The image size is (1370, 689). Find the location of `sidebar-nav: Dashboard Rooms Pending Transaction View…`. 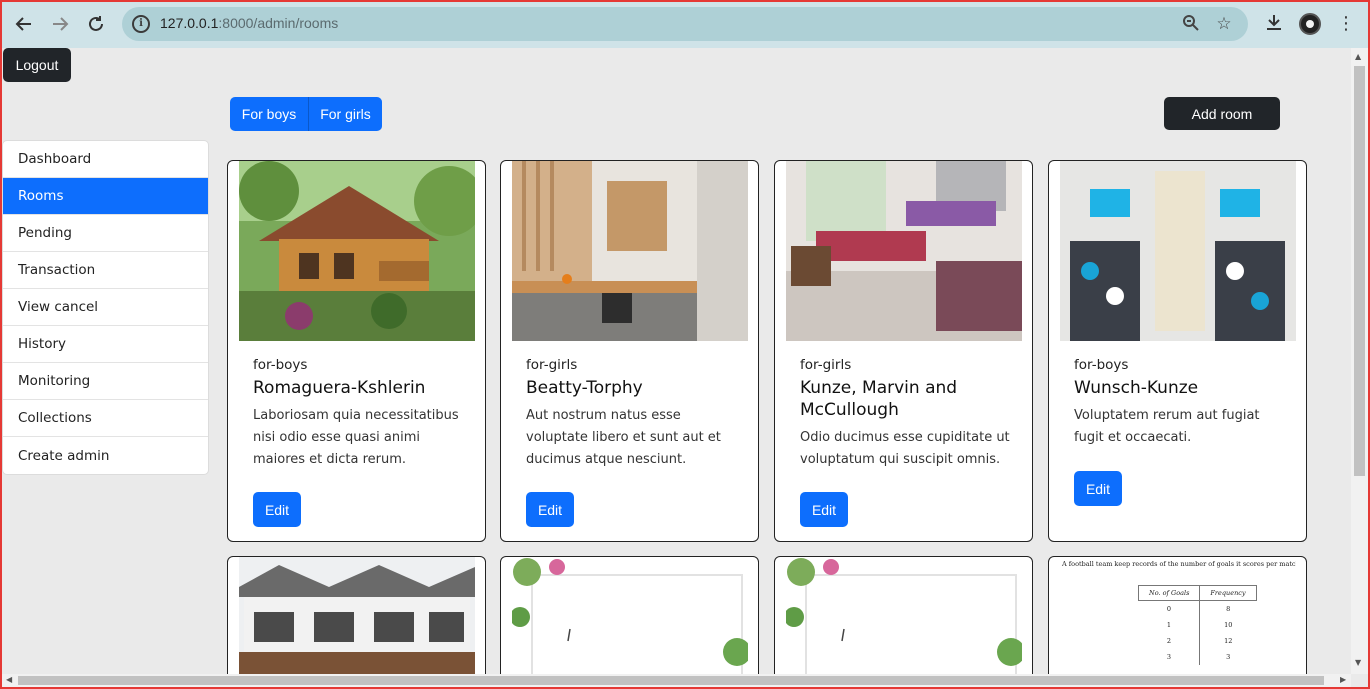

sidebar-nav: Dashboard Rooms Pending Transaction View… is located at coordinates (105, 307).